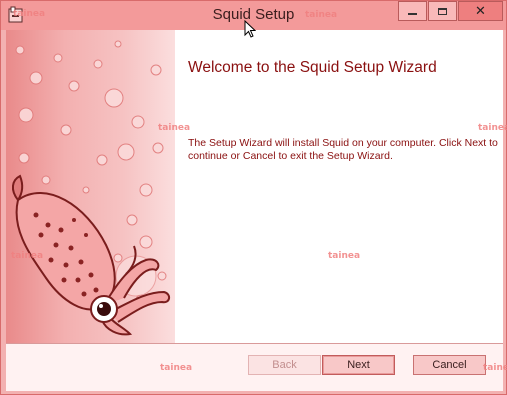 This screenshot has height=395, width=507. I want to click on page-title: Welcome to the Squid Setup Wizard, so click(312, 67).